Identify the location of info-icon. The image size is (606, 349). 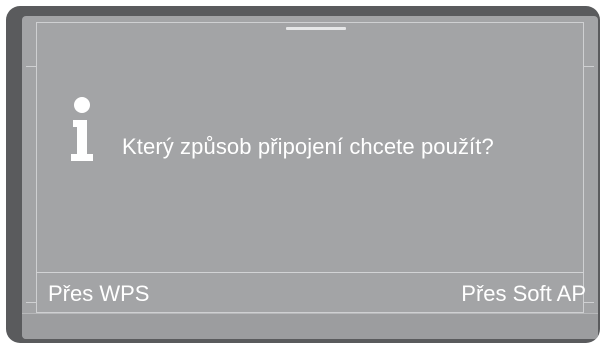
(82, 129).